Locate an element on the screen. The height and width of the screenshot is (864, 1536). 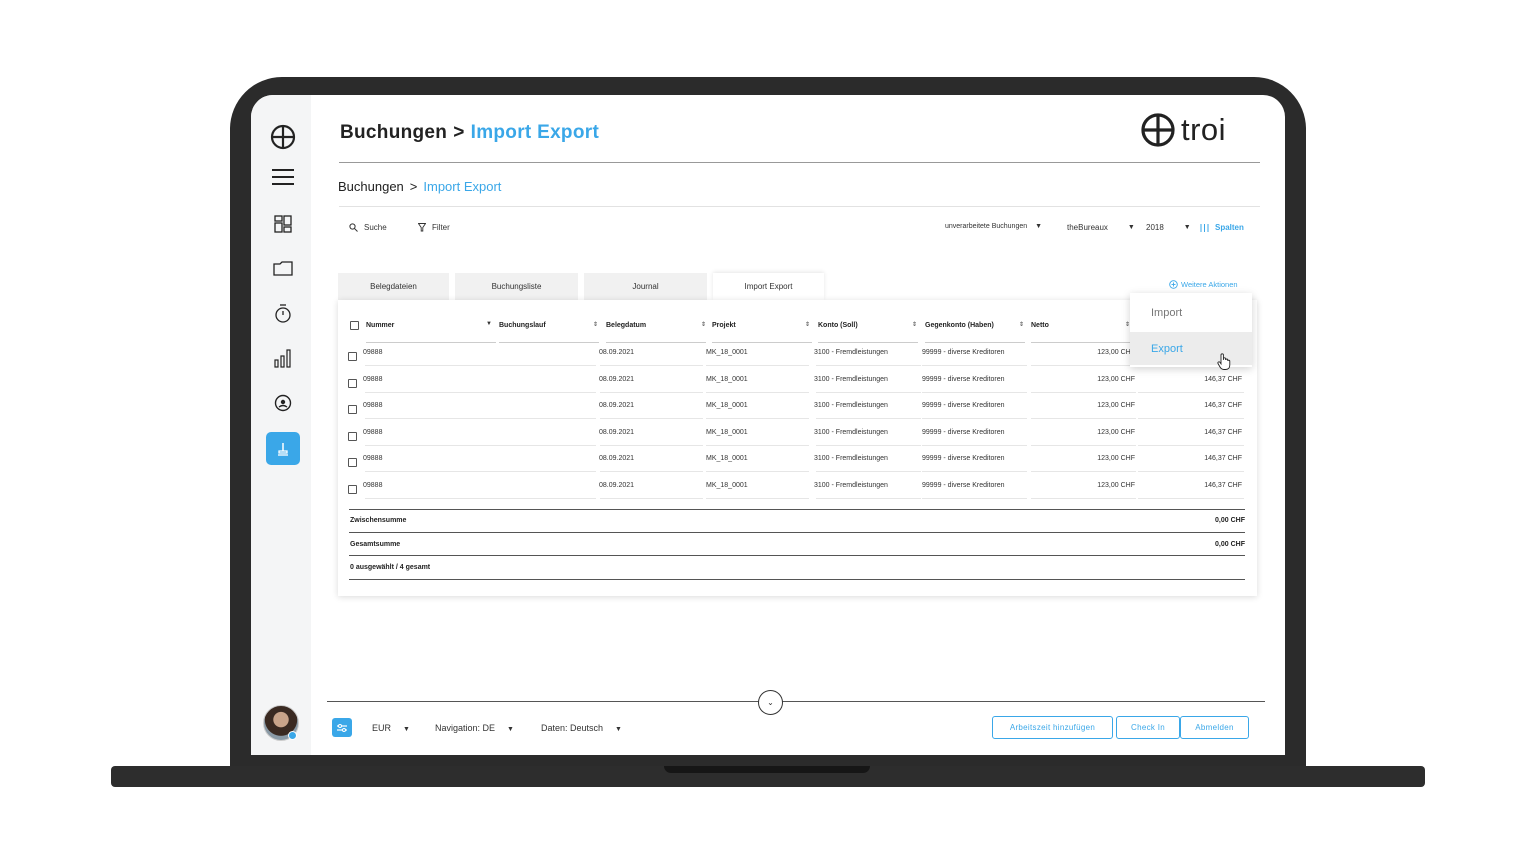
sort-caret-icon: ▼ is located at coordinates (489, 324).